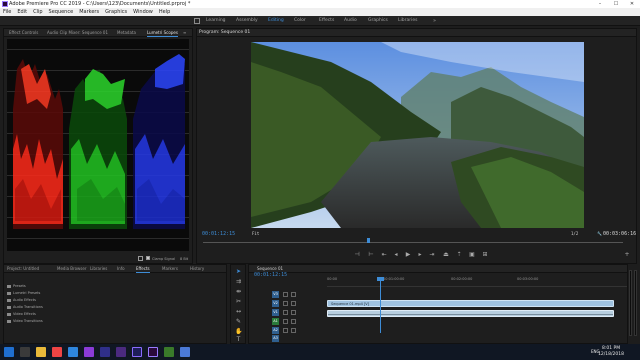 This screenshot has width=640, height=360. I want to click on audio-clip, so click(470, 313).